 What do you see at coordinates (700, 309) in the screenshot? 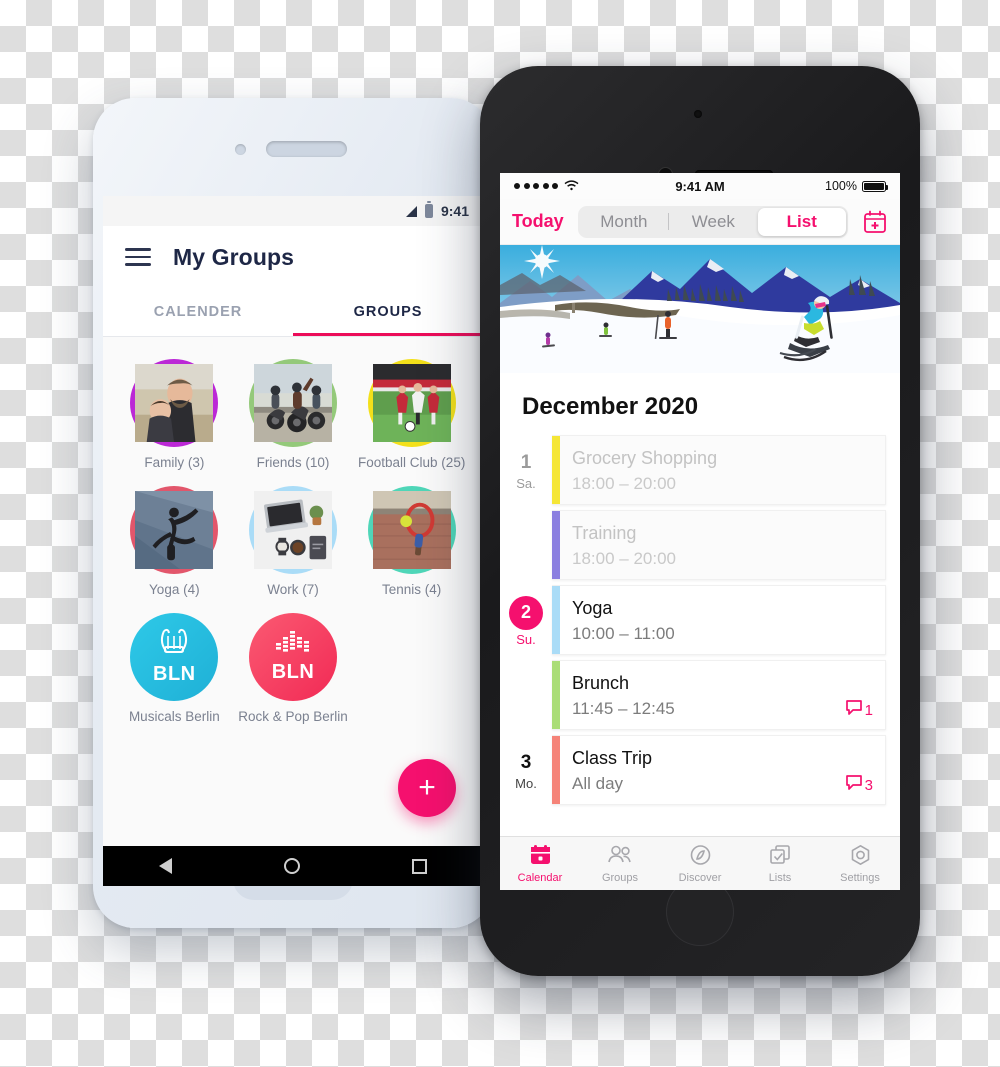
I see `ski-slope-illustration` at bounding box center [700, 309].